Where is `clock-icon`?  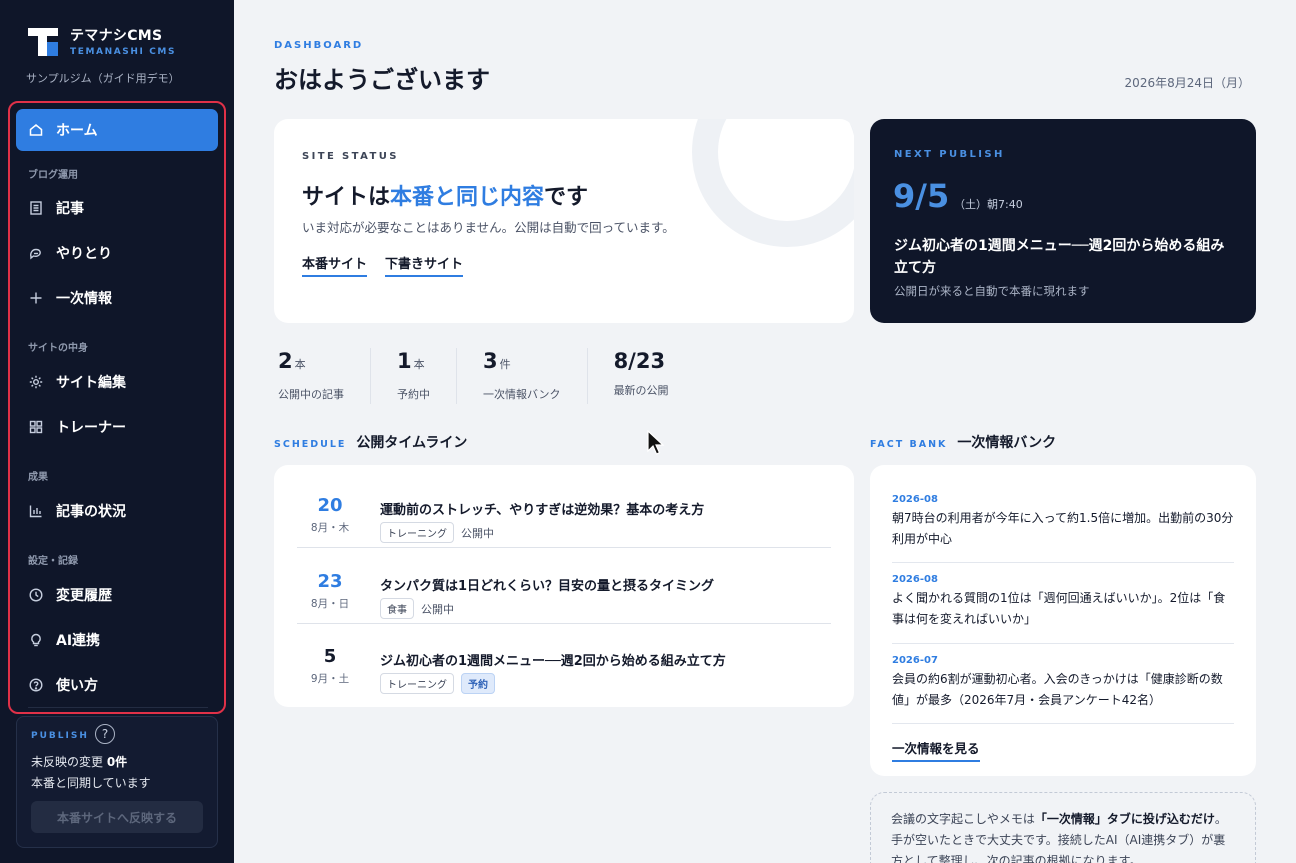
clock-icon is located at coordinates (36, 595).